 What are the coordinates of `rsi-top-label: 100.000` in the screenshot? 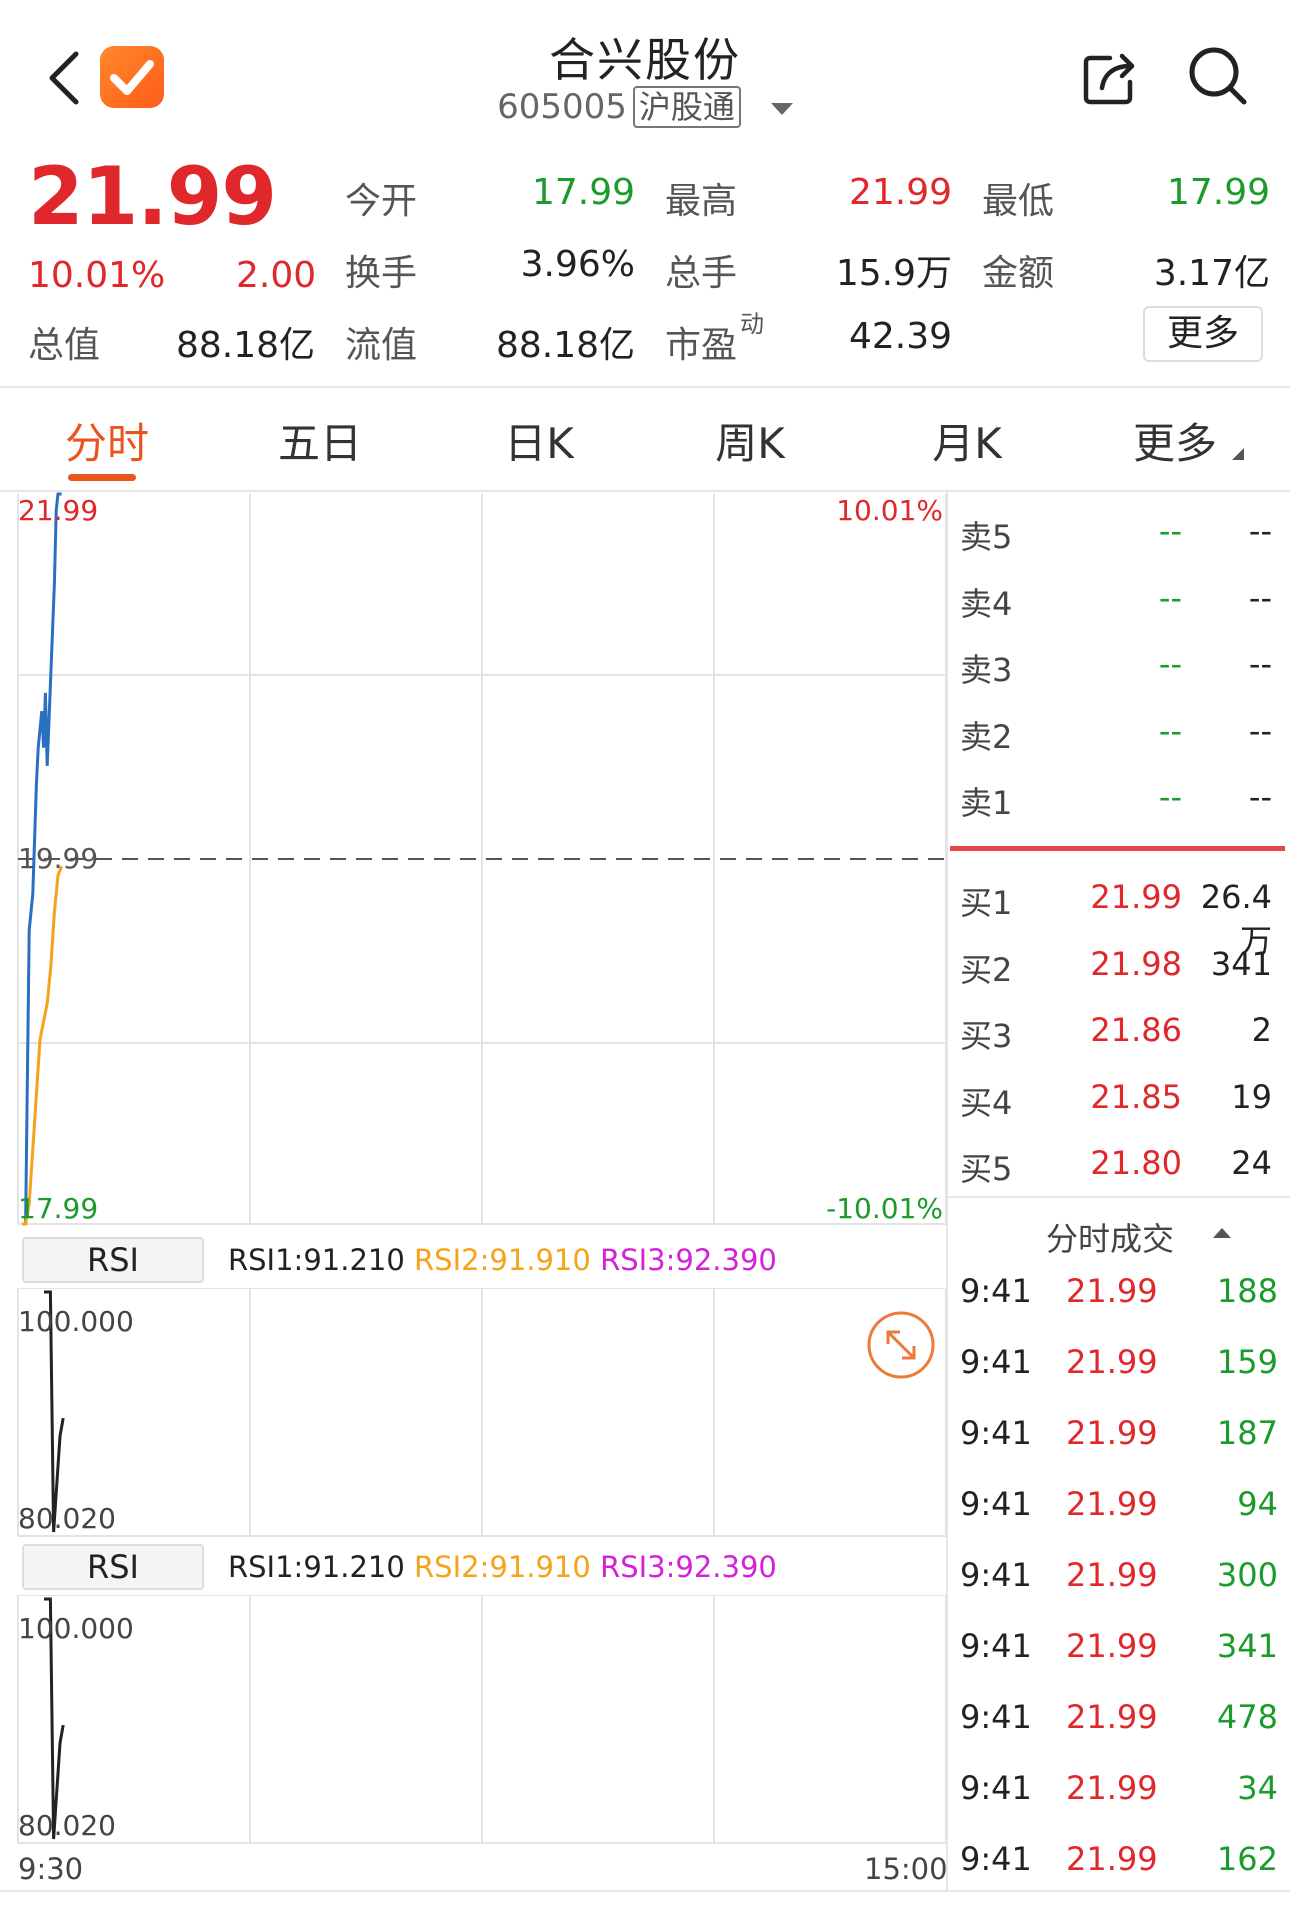 It's located at (76, 1628).